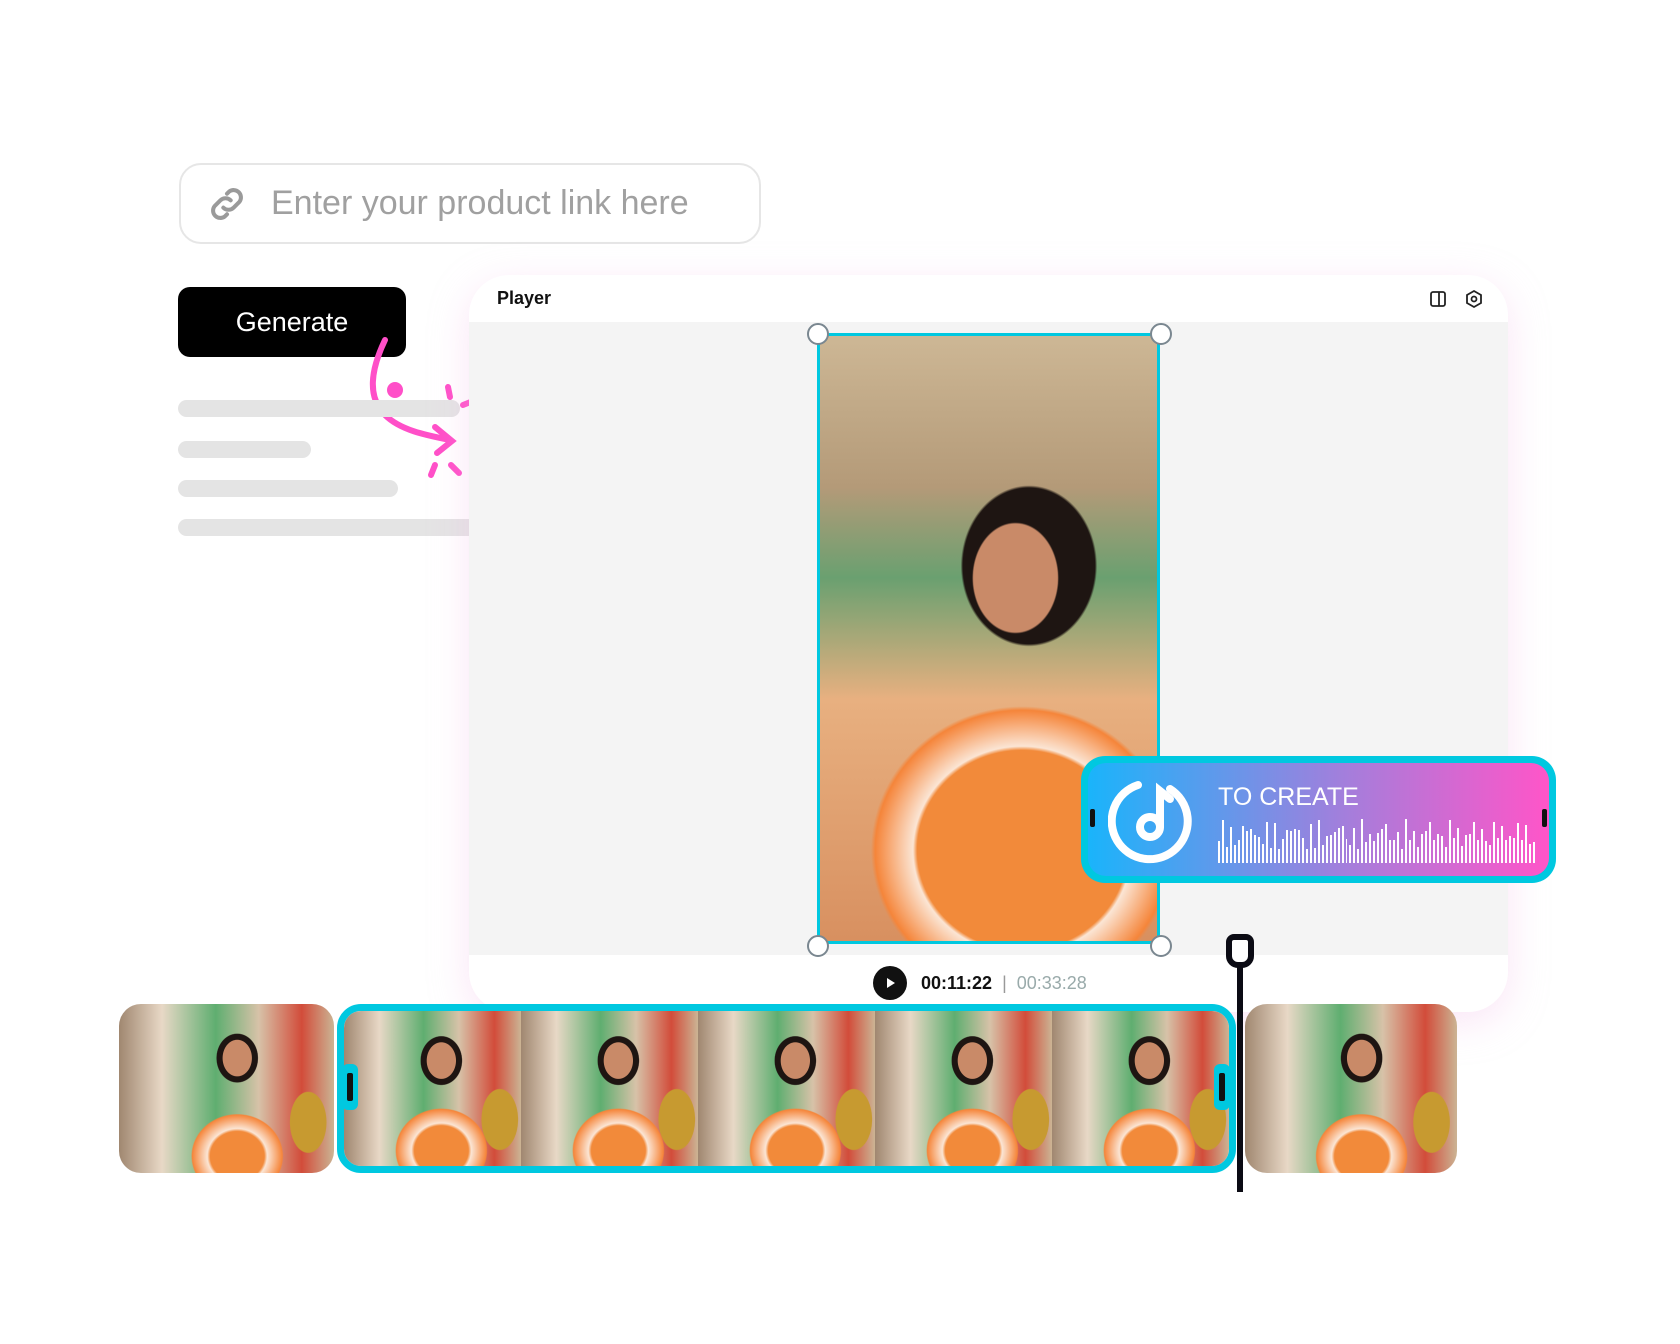  I want to click on audio-trim-handle-right, so click(1544, 818).